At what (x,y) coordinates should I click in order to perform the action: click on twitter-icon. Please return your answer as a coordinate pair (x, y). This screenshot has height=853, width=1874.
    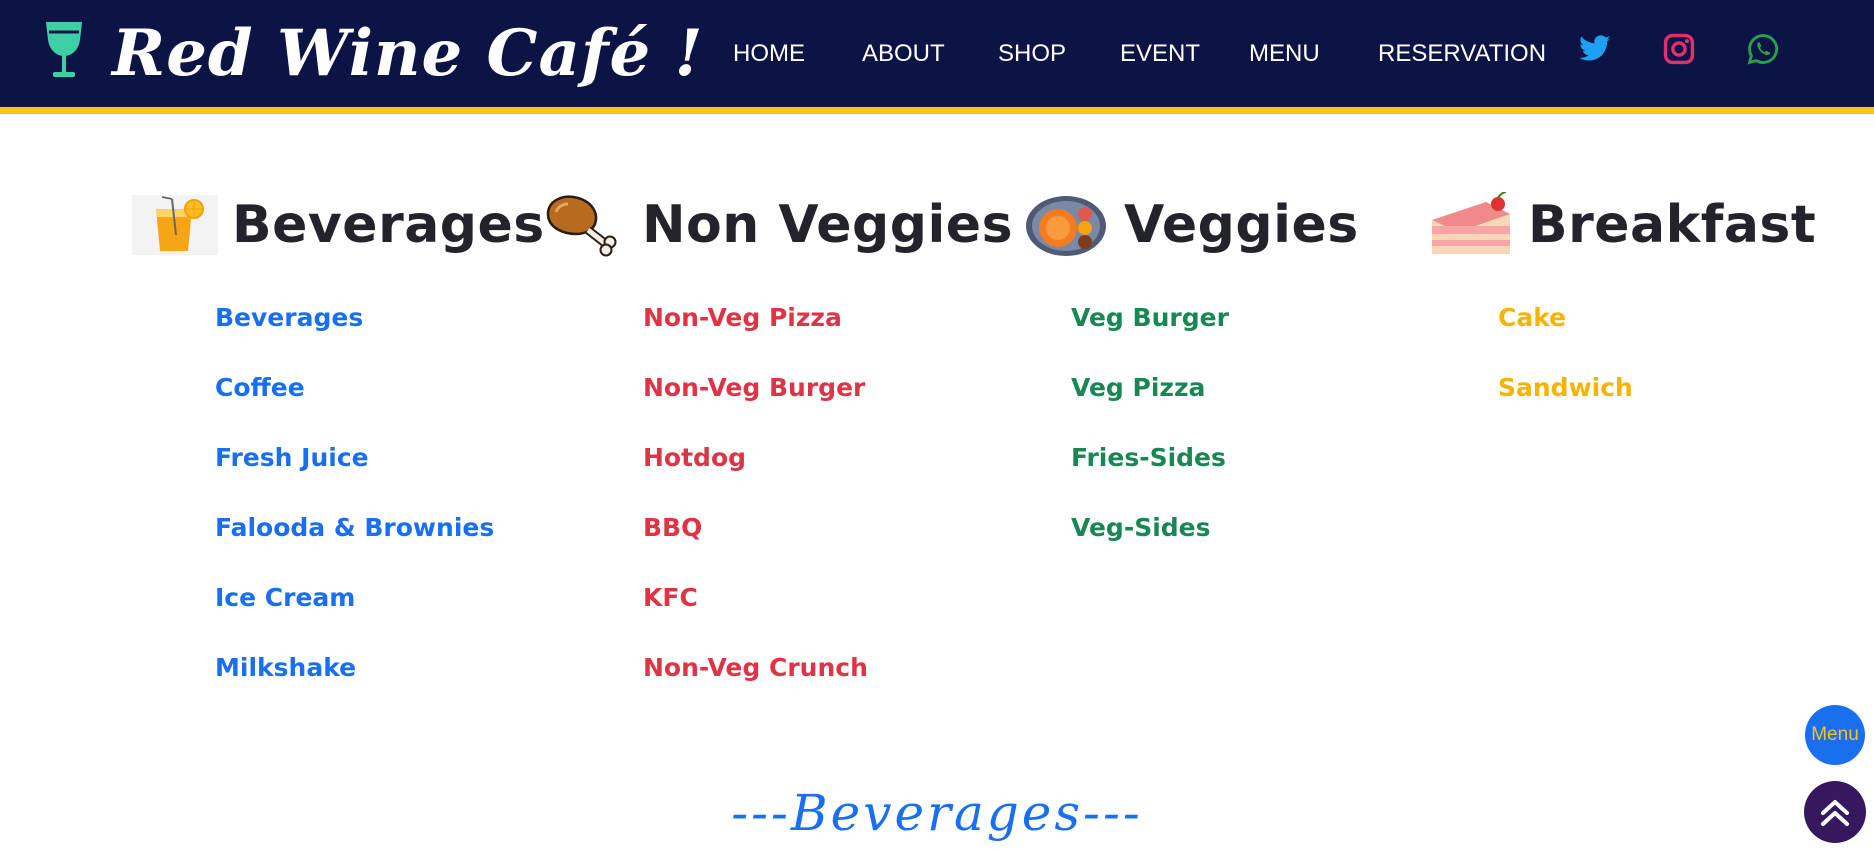
    Looking at the image, I should click on (1595, 49).